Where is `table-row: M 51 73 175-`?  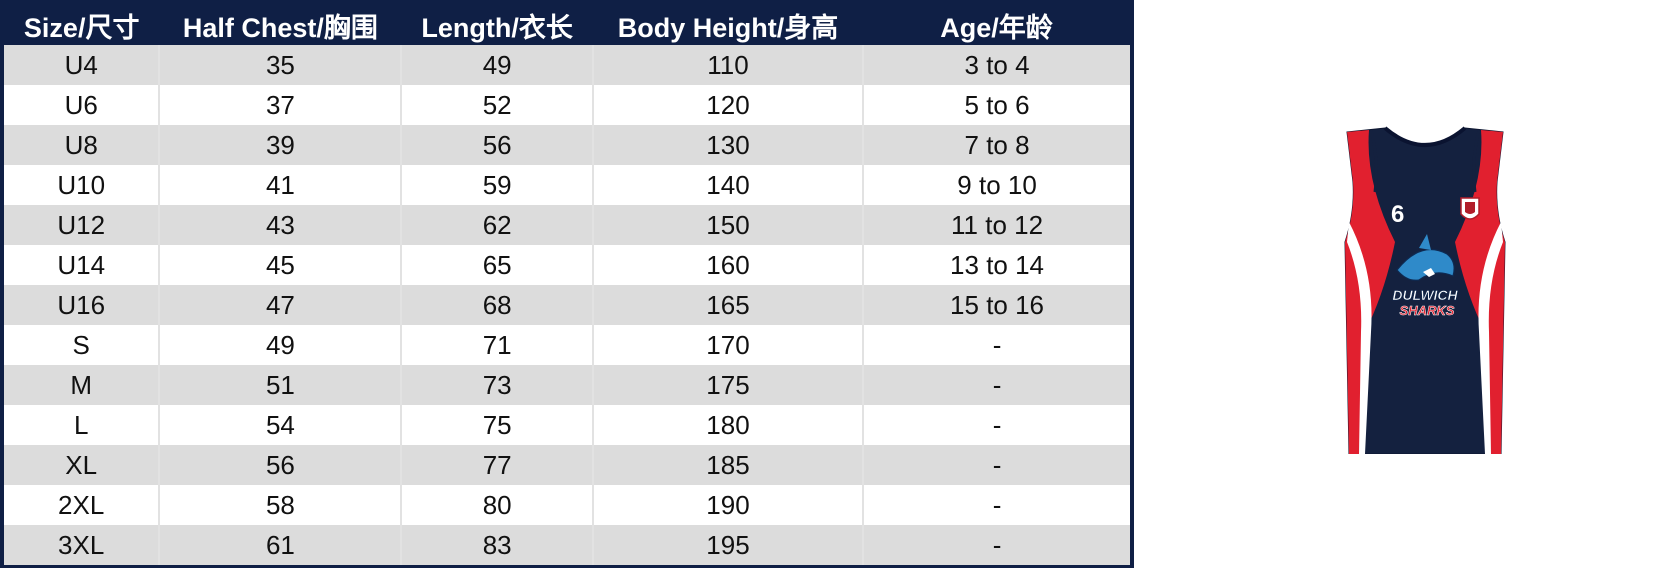
table-row: M 51 73 175- is located at coordinates (567, 385).